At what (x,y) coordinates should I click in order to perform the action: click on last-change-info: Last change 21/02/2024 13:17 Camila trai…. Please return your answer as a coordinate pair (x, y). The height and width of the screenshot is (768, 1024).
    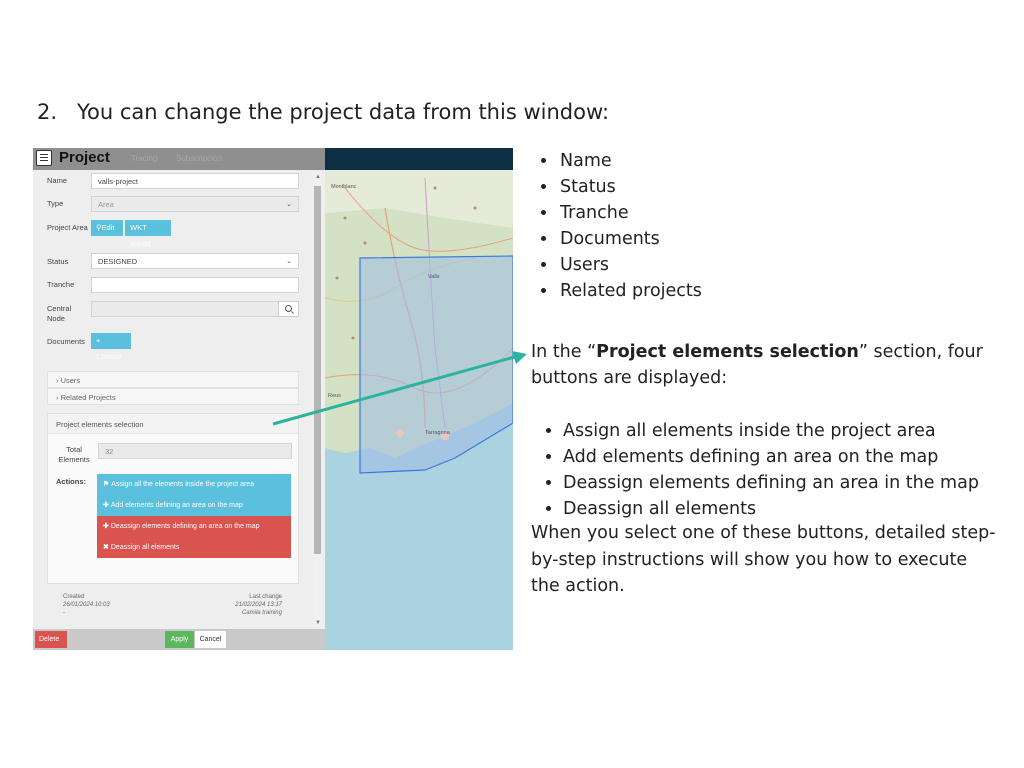
    Looking at the image, I should click on (237, 605).